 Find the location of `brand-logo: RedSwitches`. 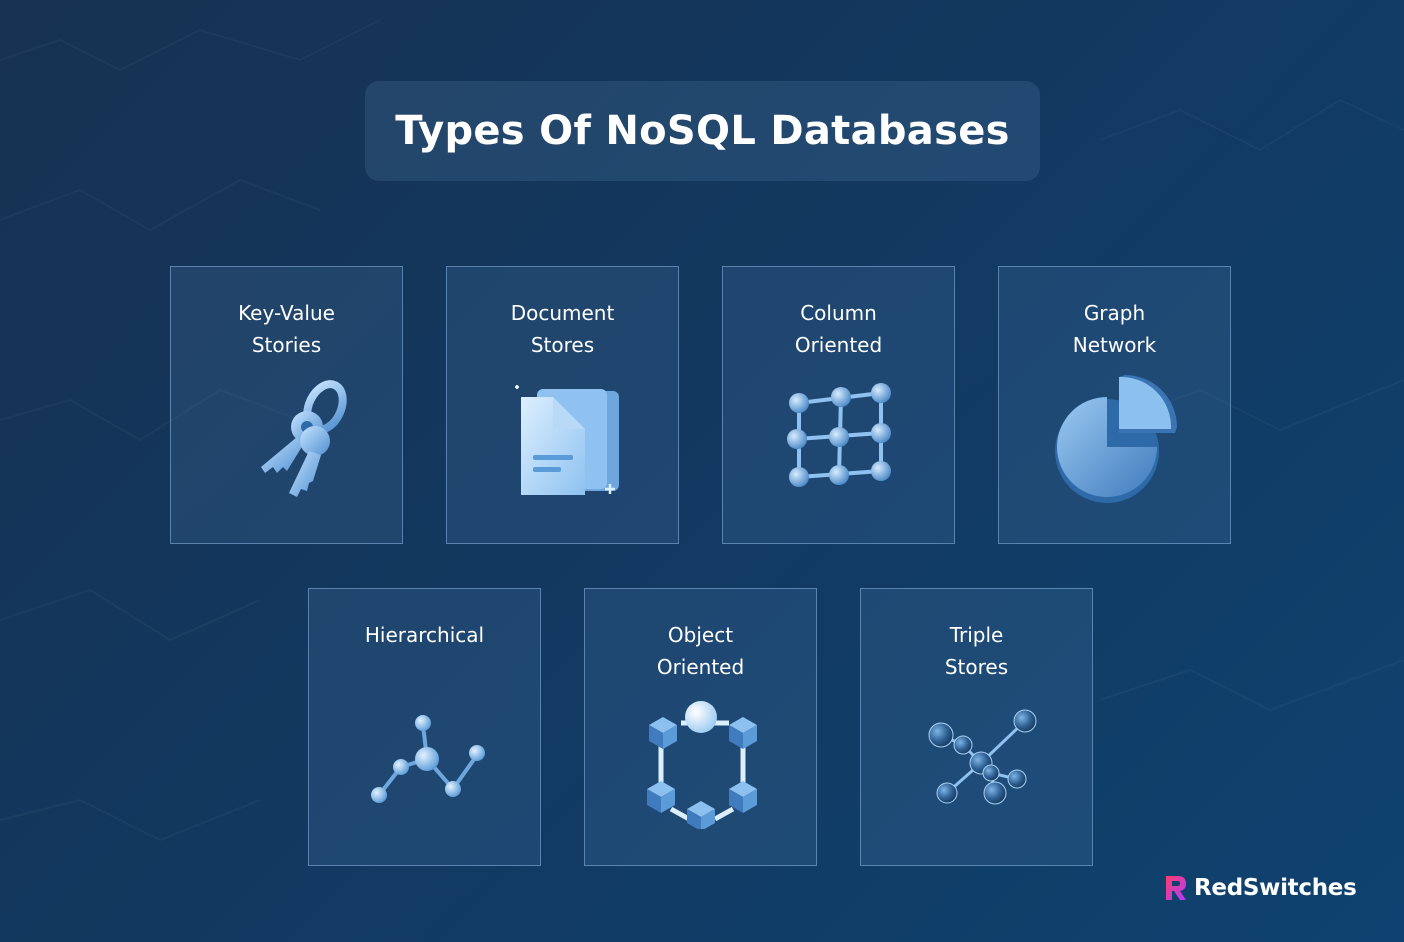

brand-logo: RedSwitches is located at coordinates (1260, 888).